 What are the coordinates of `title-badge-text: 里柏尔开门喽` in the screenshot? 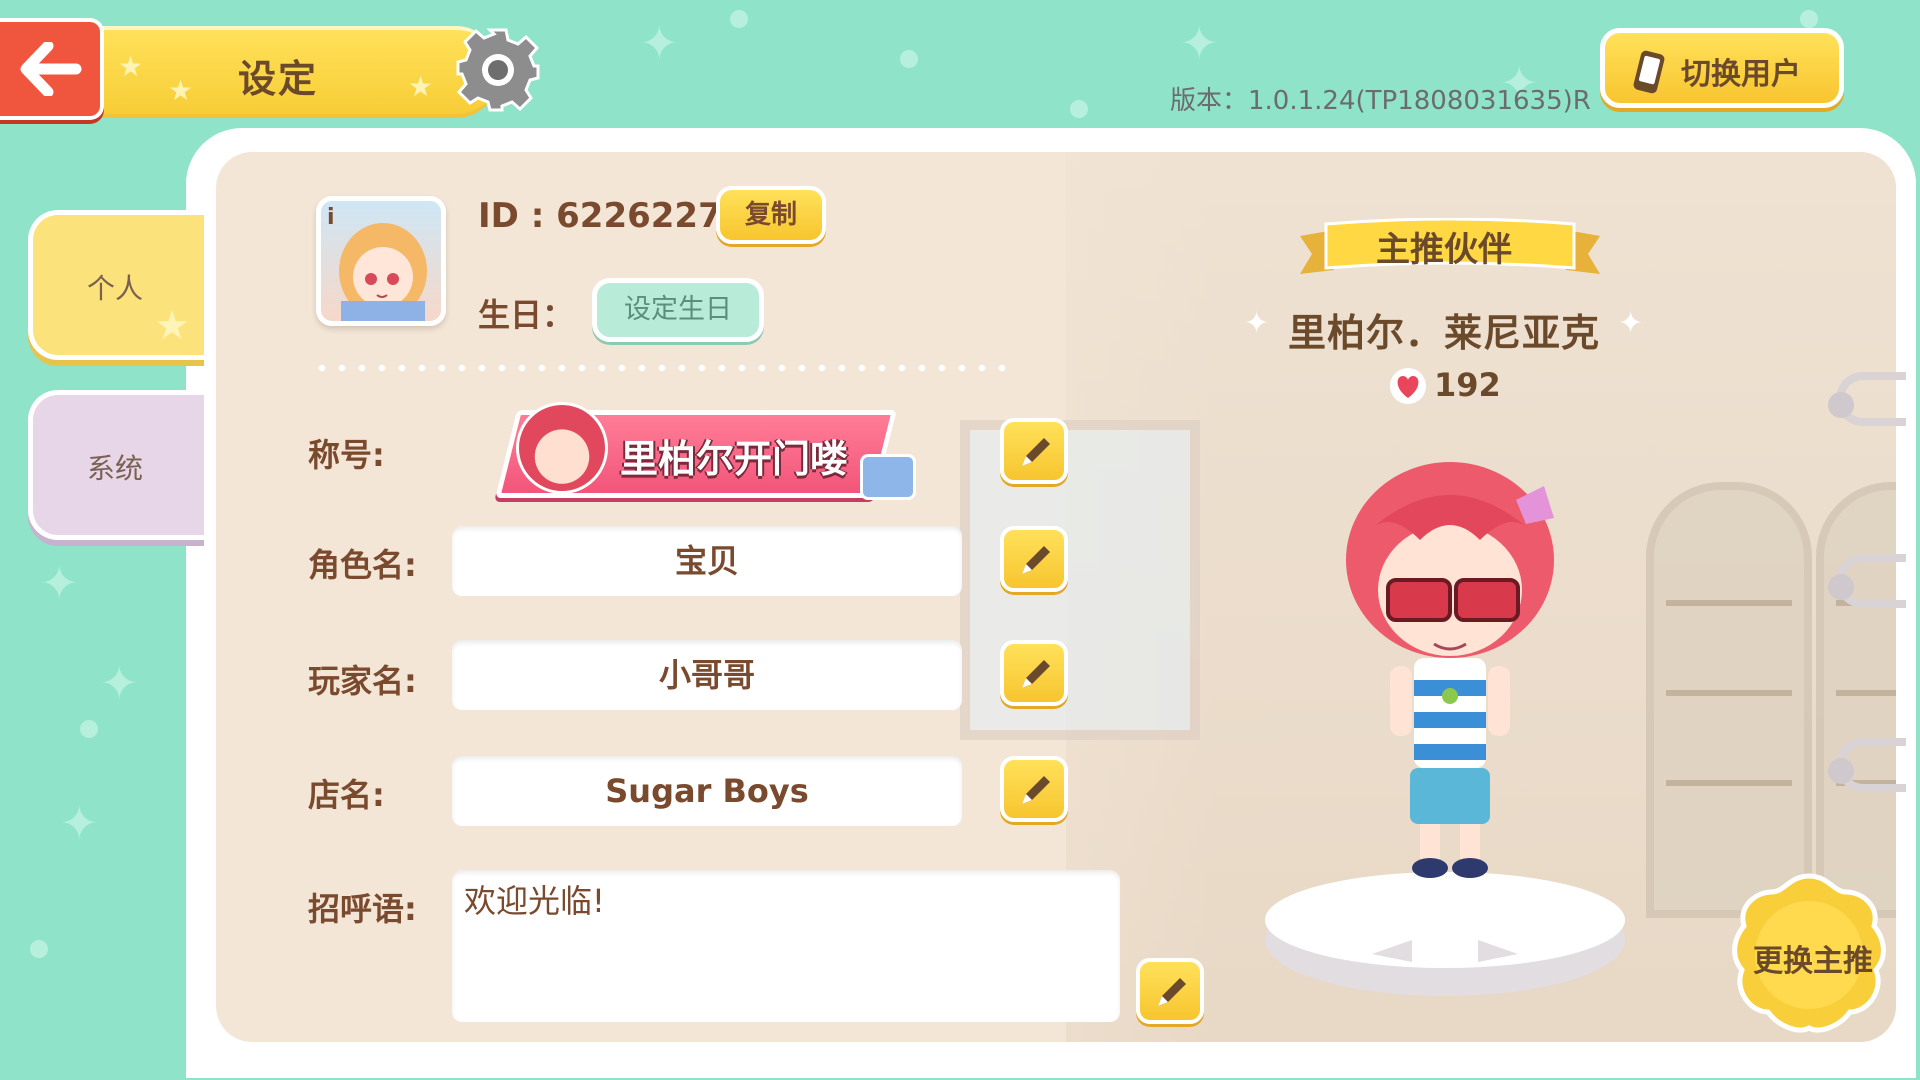 It's located at (734, 459).